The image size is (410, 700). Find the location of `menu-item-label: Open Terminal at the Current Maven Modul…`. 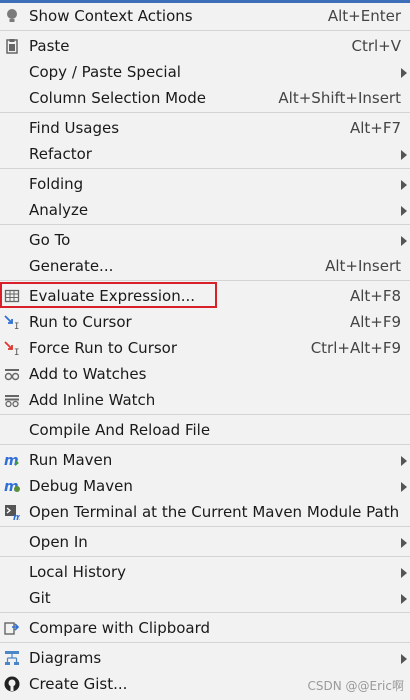

menu-item-label: Open Terminal at the Current Maven Modul… is located at coordinates (214, 512).